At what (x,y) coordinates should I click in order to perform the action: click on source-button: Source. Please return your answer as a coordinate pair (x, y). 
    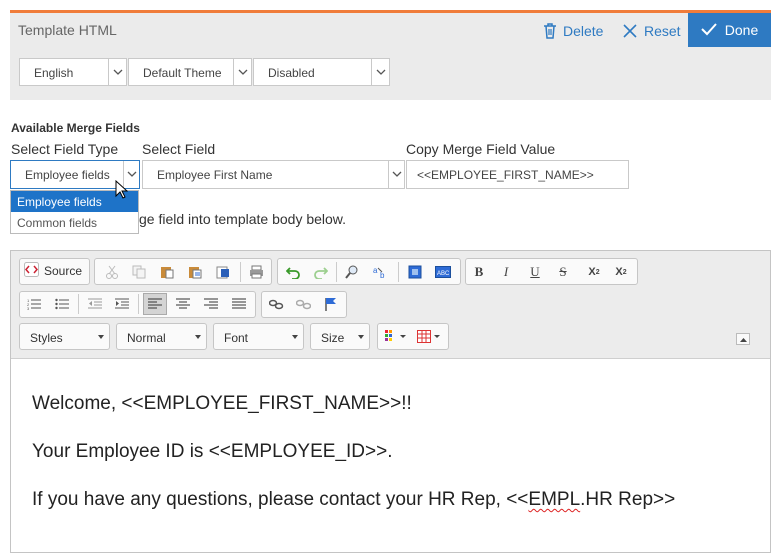
    Looking at the image, I should click on (53, 271).